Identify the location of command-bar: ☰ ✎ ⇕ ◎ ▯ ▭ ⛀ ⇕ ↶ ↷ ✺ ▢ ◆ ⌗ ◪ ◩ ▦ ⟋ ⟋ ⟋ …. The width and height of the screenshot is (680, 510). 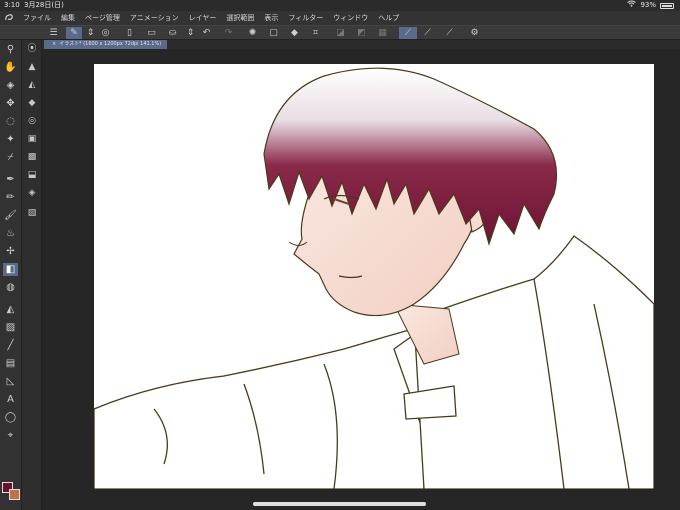
(340, 32).